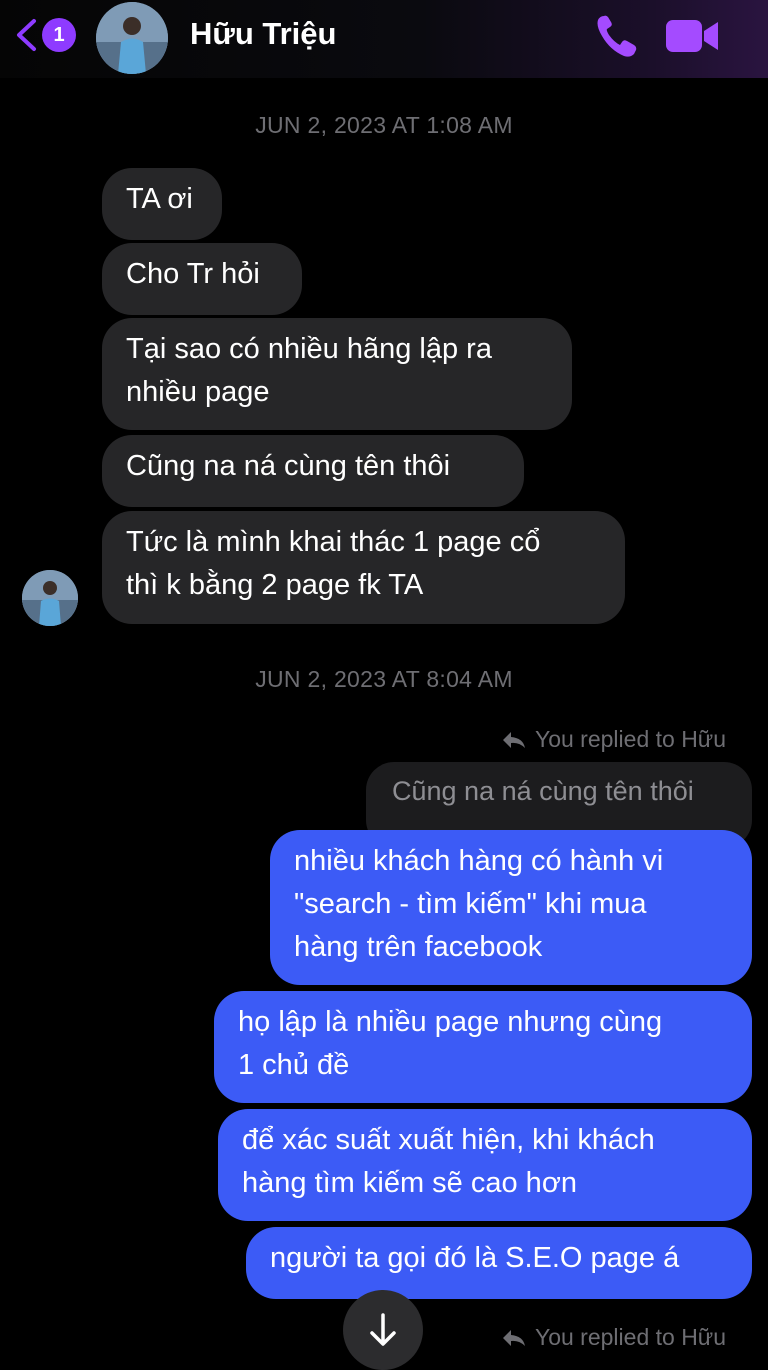 The height and width of the screenshot is (1370, 768). I want to click on message-timestamp: JUN 2, 2023 AT 1:08 AM, so click(384, 125).